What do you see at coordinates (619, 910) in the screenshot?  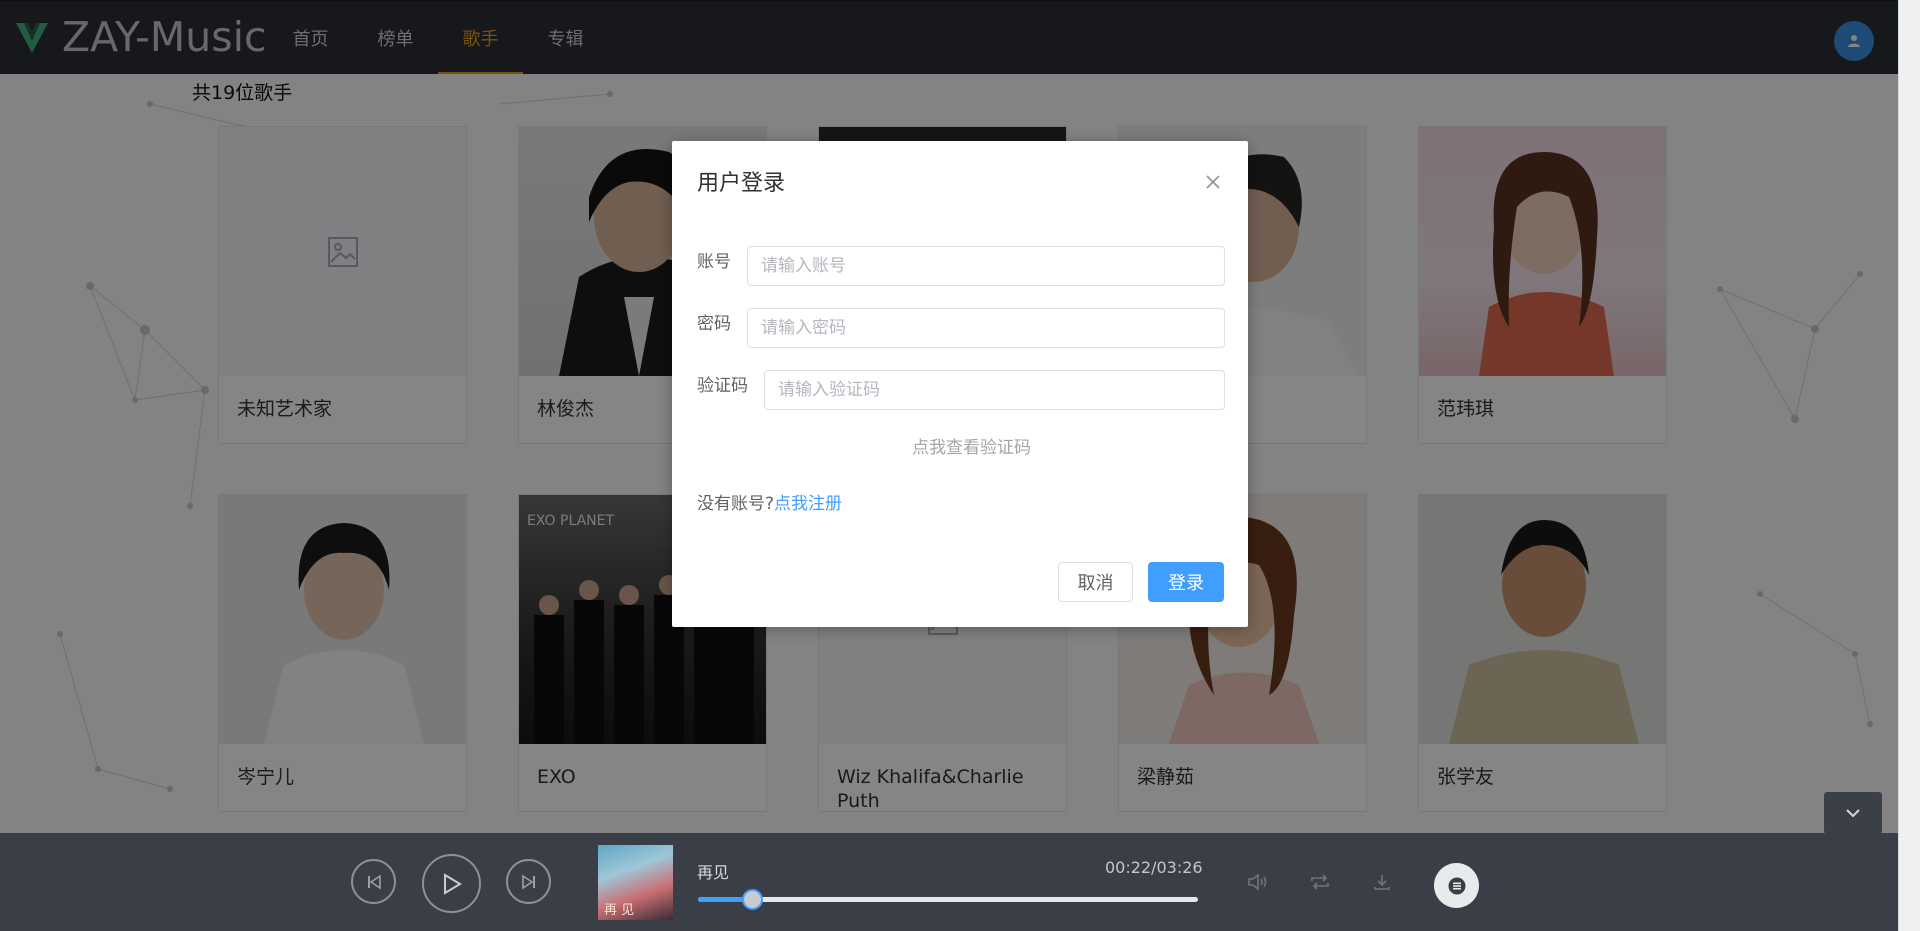 I see `album-cover-text: 再 见` at bounding box center [619, 910].